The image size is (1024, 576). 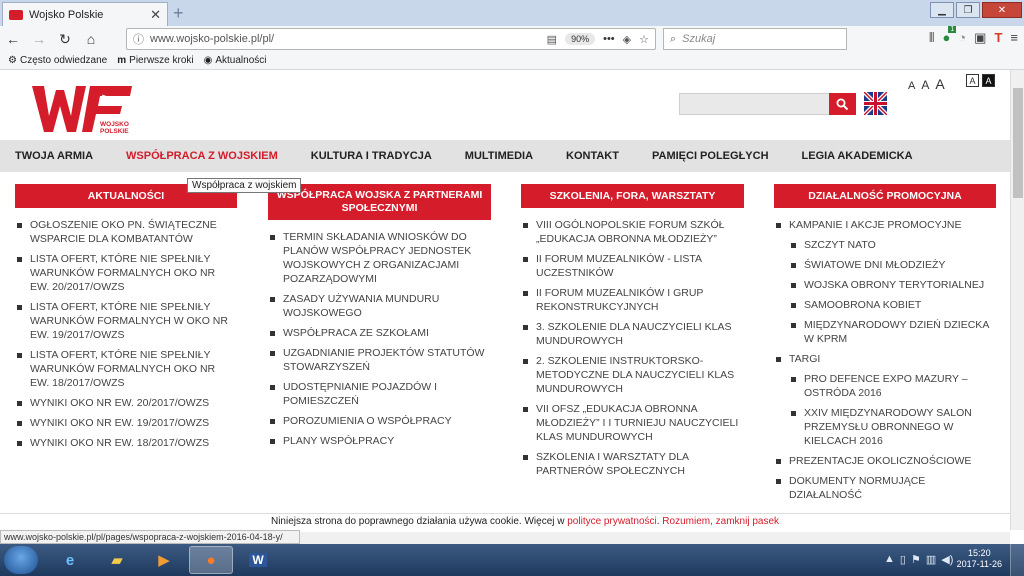 What do you see at coordinates (939, 84) in the screenshot?
I see `font-large-button: A` at bounding box center [939, 84].